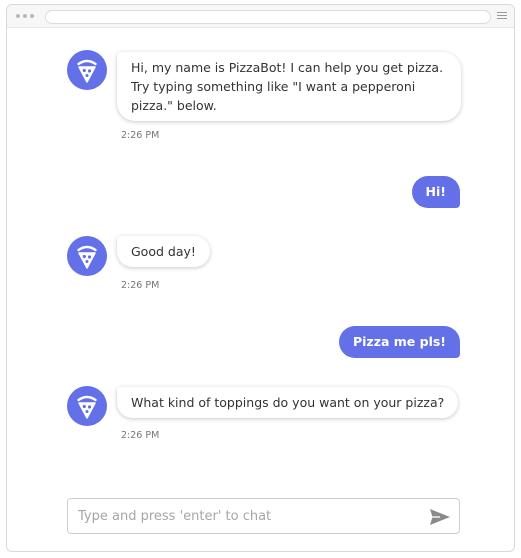 This screenshot has height=558, width=521. I want to click on send-icon, so click(440, 517).